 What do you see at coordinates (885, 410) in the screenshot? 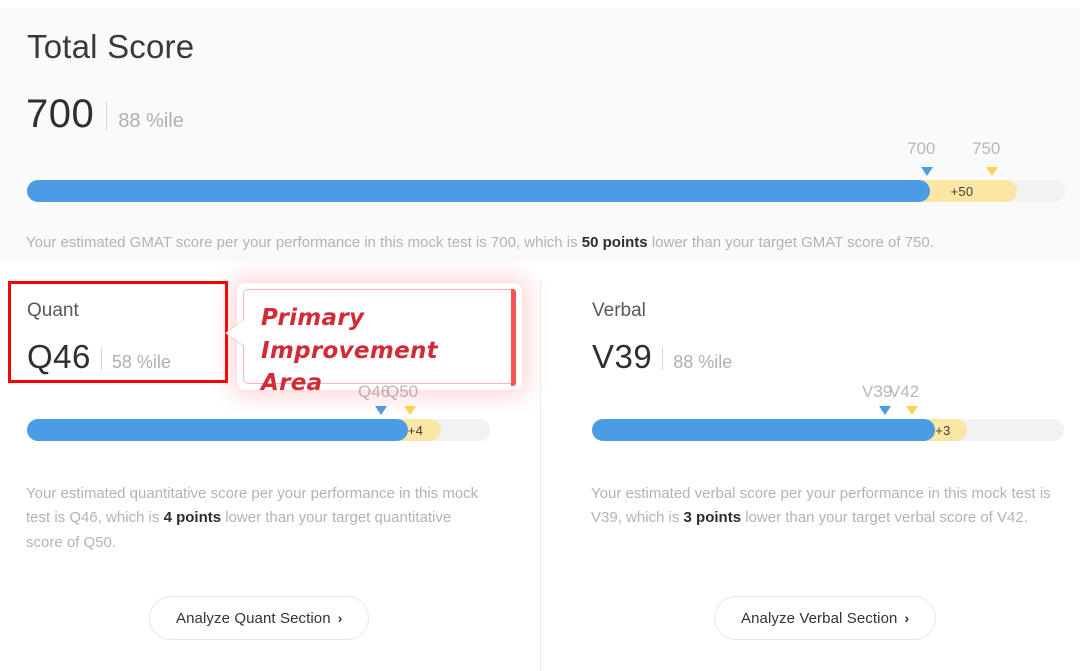
I see `verbal-tick-current-arrow-icon` at bounding box center [885, 410].